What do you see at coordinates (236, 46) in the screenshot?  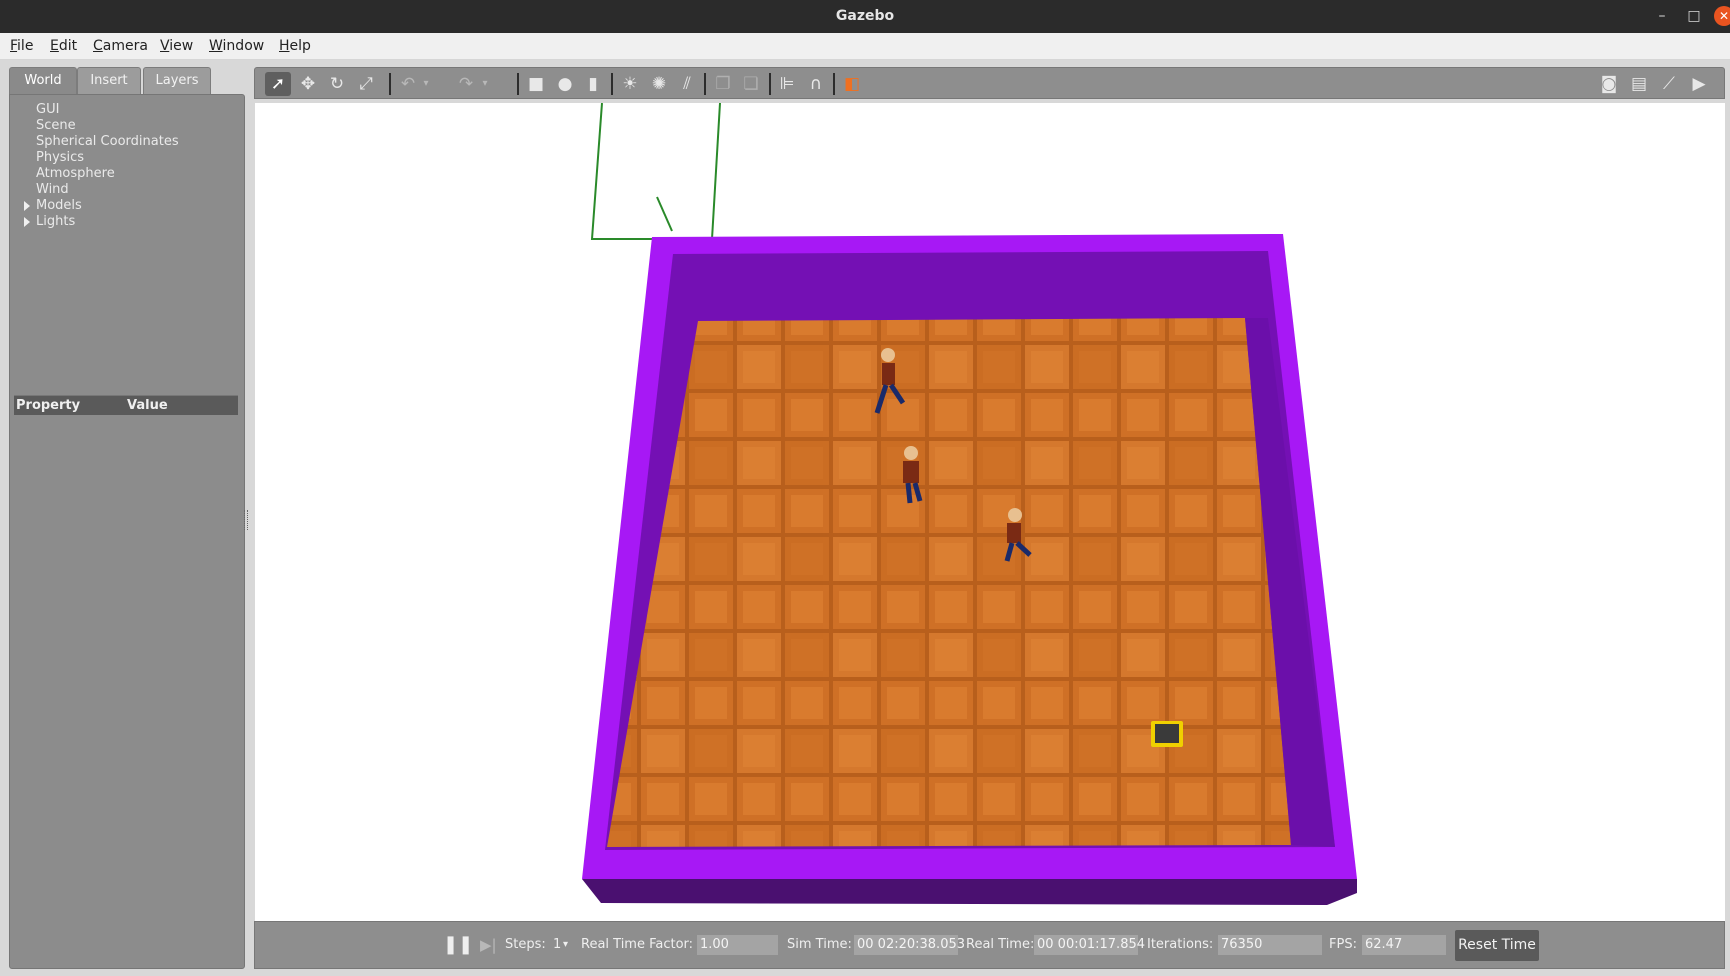 I see `menu-window: Window` at bounding box center [236, 46].